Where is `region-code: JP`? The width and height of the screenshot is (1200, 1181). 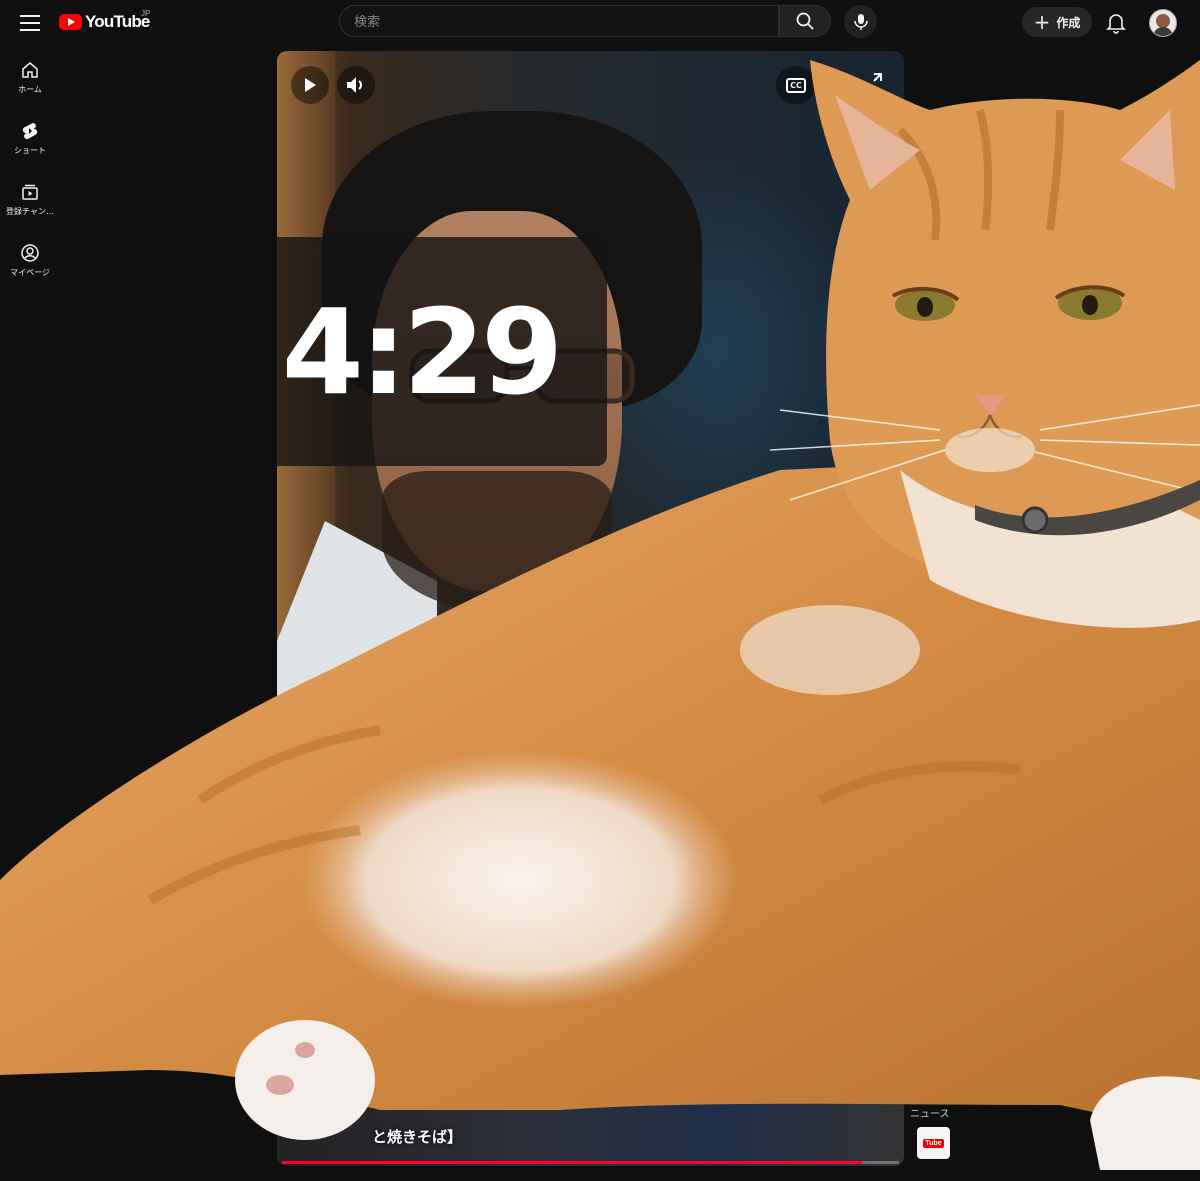
region-code: JP is located at coordinates (146, 13).